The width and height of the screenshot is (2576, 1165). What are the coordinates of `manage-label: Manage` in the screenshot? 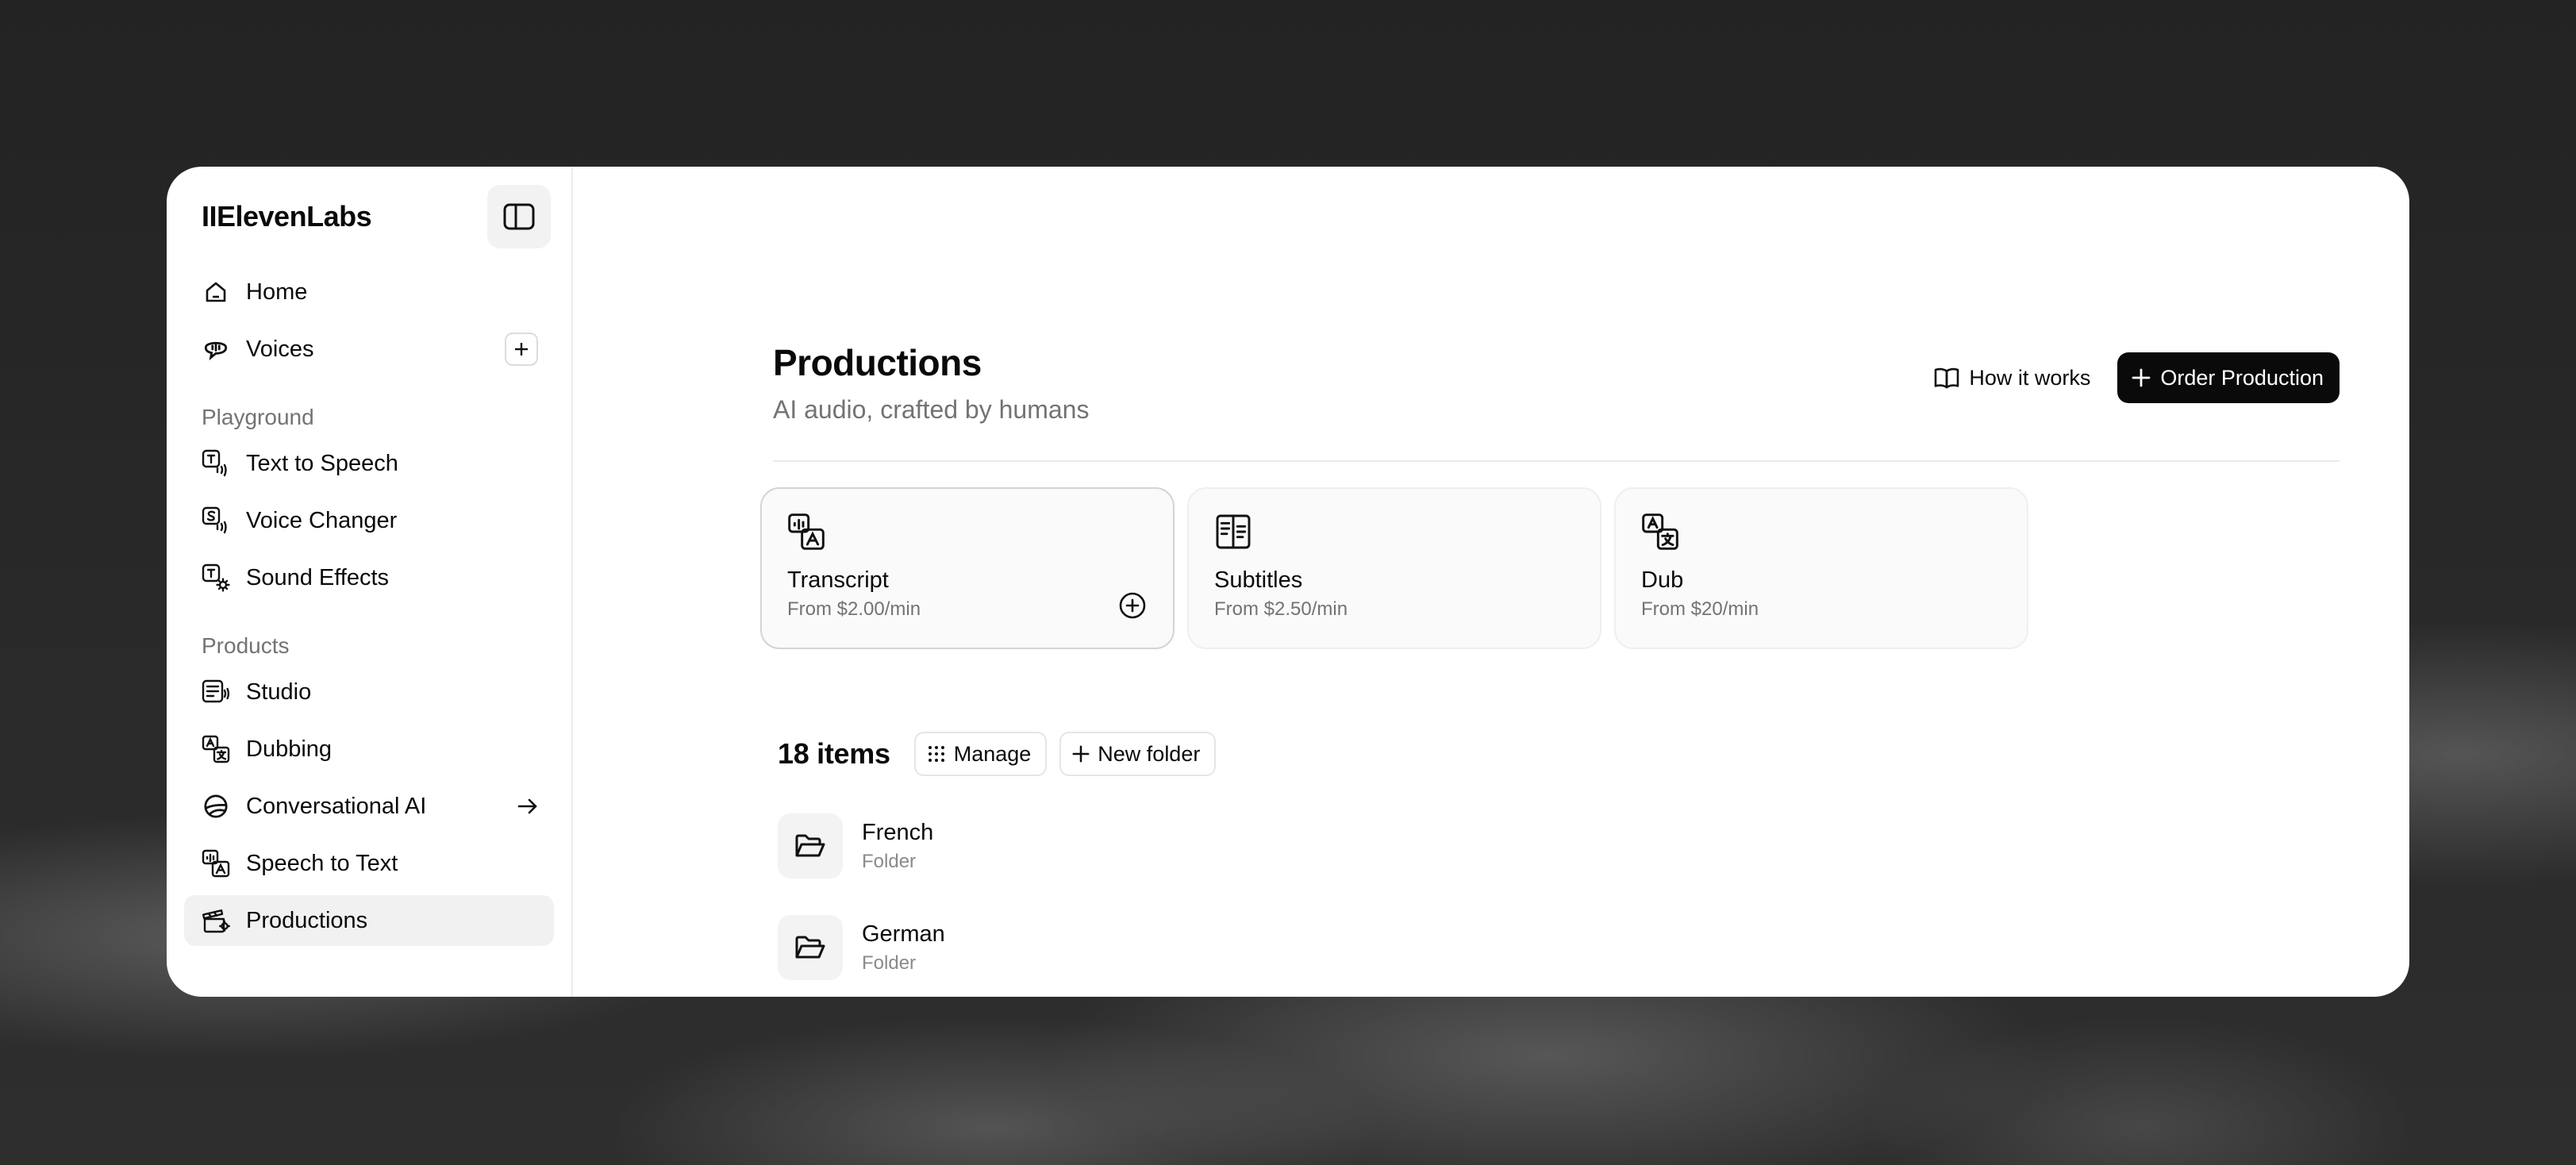 It's located at (992, 753).